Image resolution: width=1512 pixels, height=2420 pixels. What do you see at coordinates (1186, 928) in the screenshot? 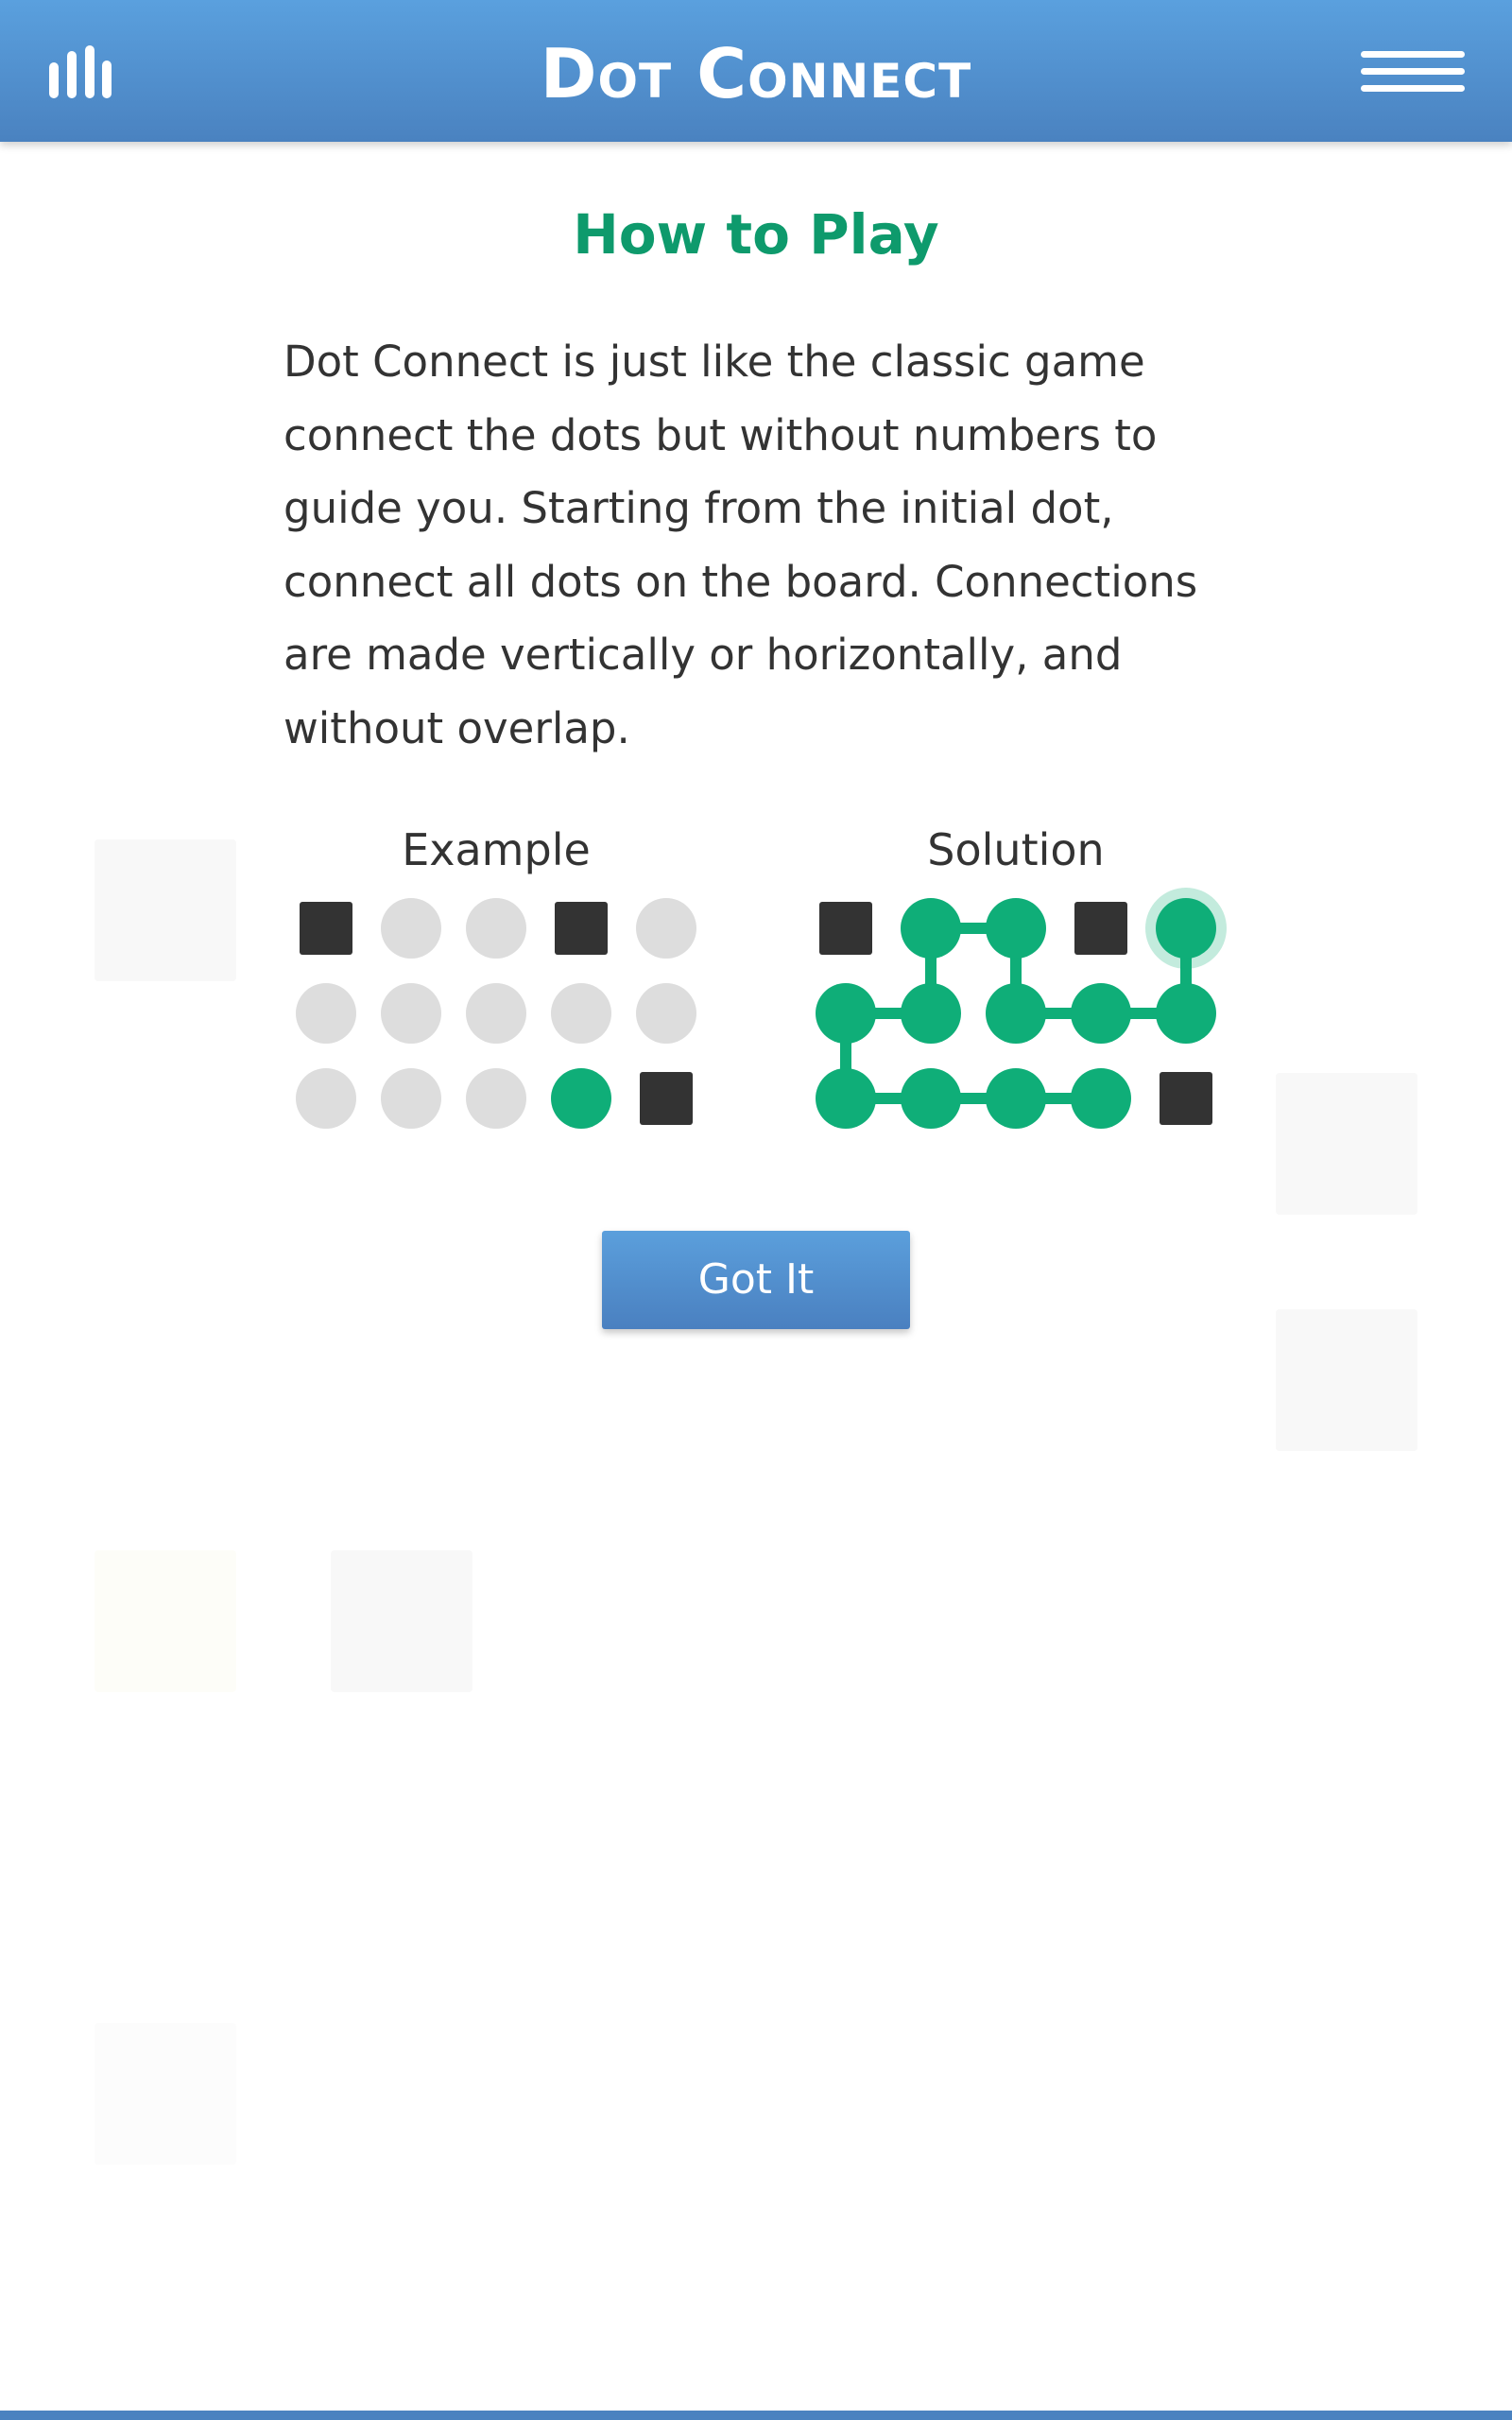
I see `end-dot` at bounding box center [1186, 928].